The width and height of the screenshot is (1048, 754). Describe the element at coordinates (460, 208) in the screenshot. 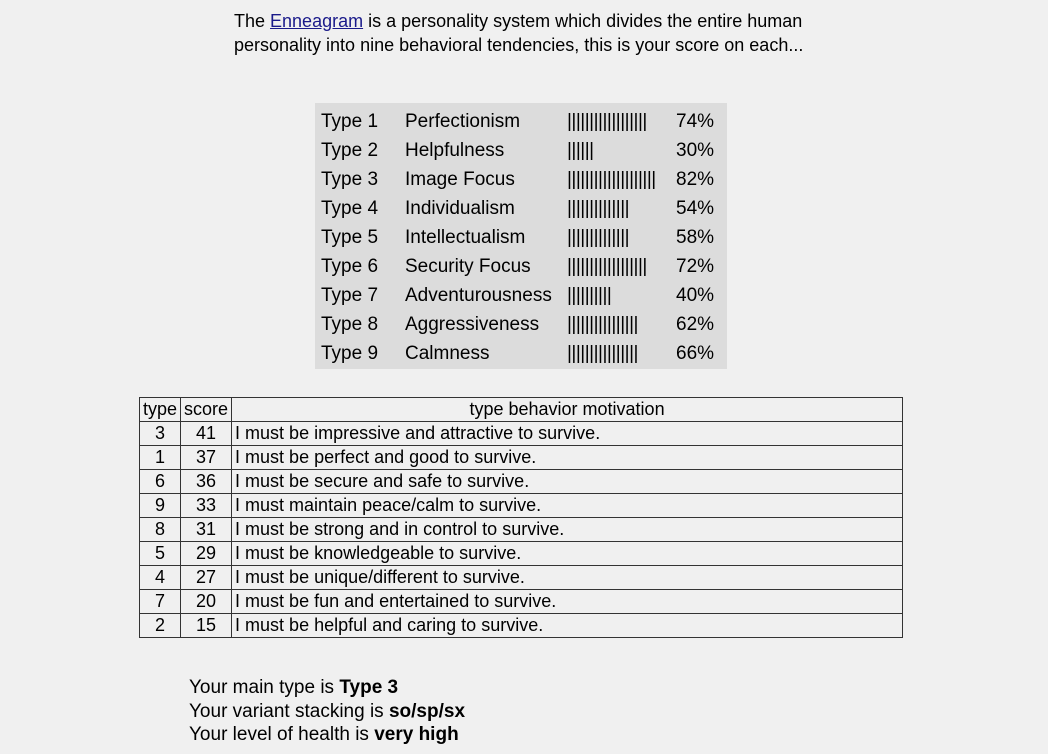

I see `score-type-name: Individualism` at that location.